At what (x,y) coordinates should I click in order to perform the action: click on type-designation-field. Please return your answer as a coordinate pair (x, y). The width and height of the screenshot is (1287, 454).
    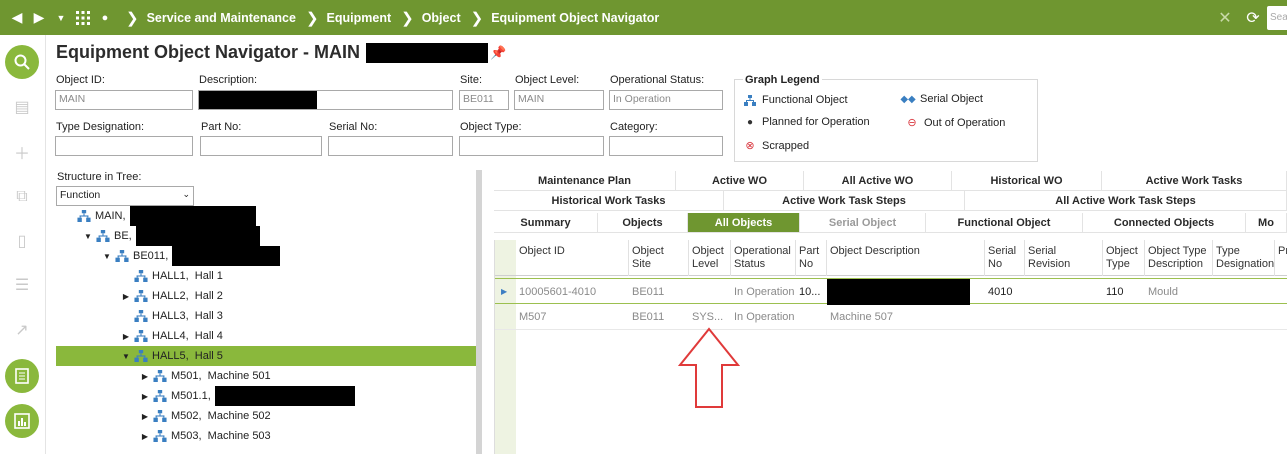
    Looking at the image, I should click on (124, 146).